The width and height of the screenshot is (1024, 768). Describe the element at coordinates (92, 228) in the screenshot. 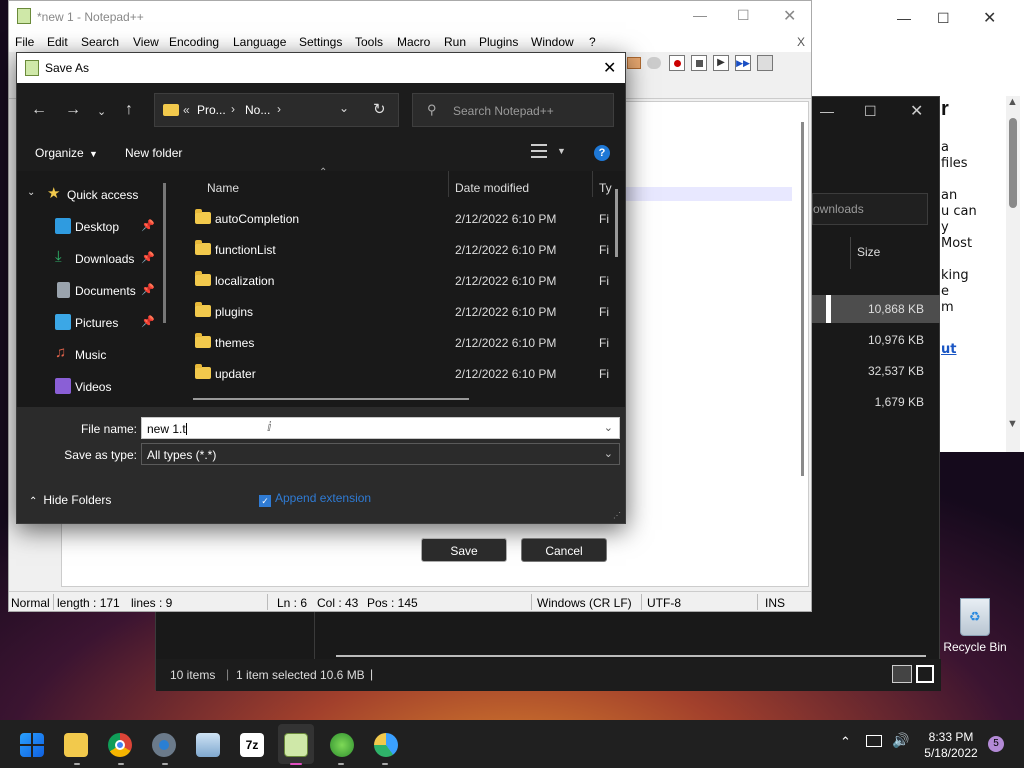

I see `tree-item-desktop: Desktop 📌` at that location.